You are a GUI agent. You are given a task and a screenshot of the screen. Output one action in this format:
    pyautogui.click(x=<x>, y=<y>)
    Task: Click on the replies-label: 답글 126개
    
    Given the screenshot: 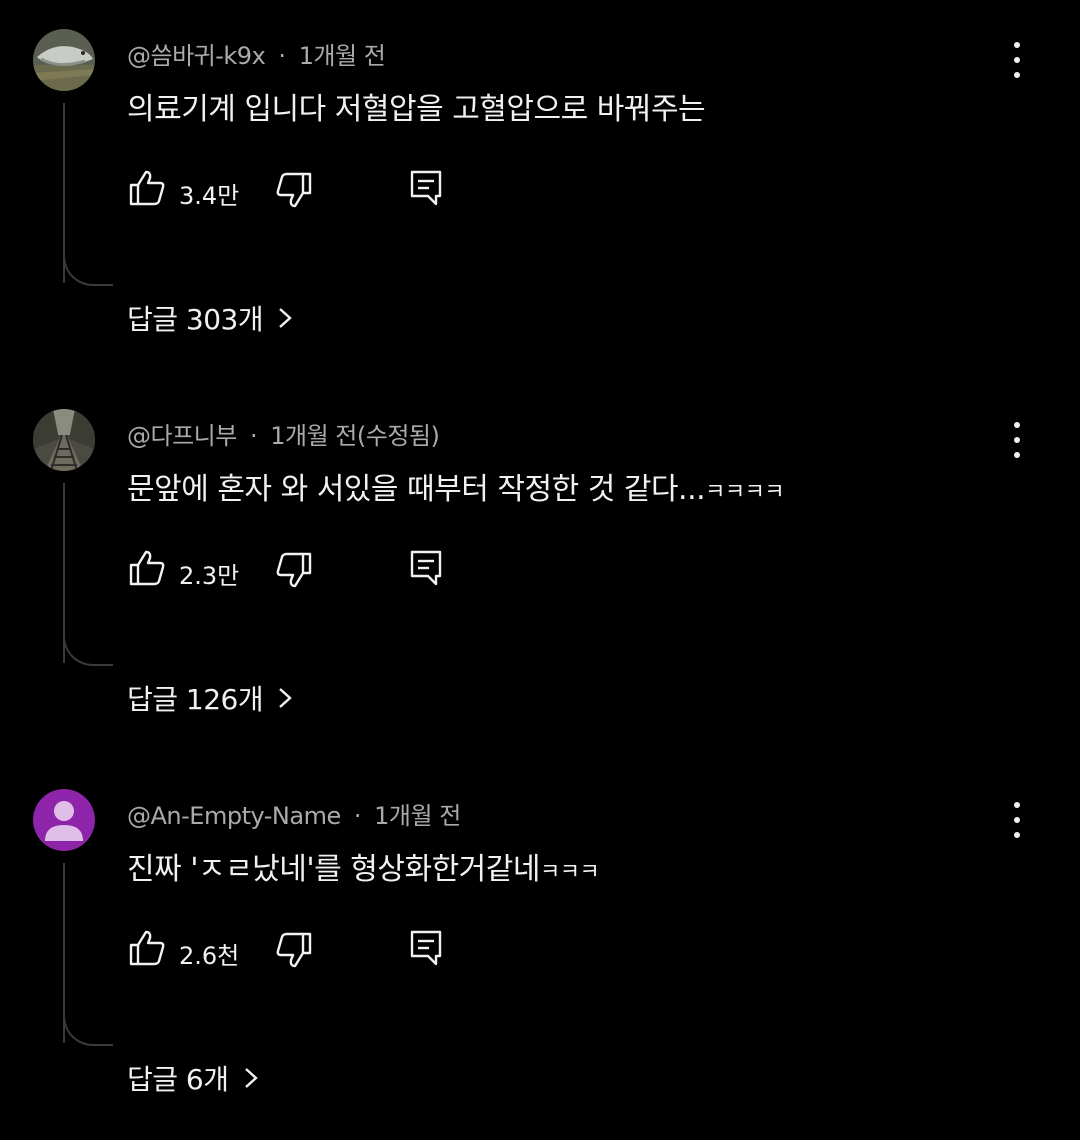 What is the action you would take?
    pyautogui.click(x=195, y=699)
    